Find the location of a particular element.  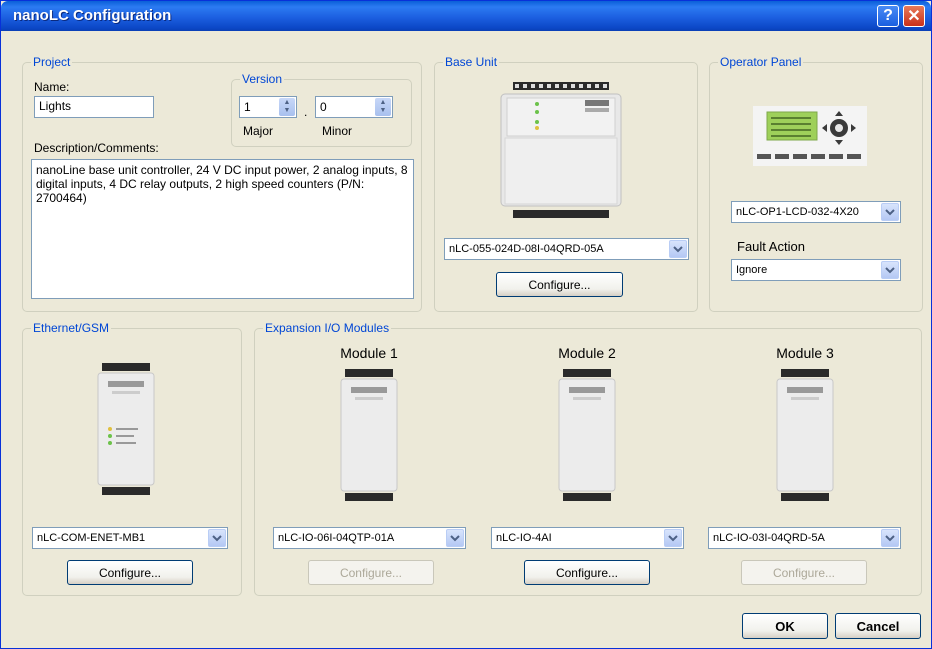

window-title: nanoLC Configuration is located at coordinates (92, 15).